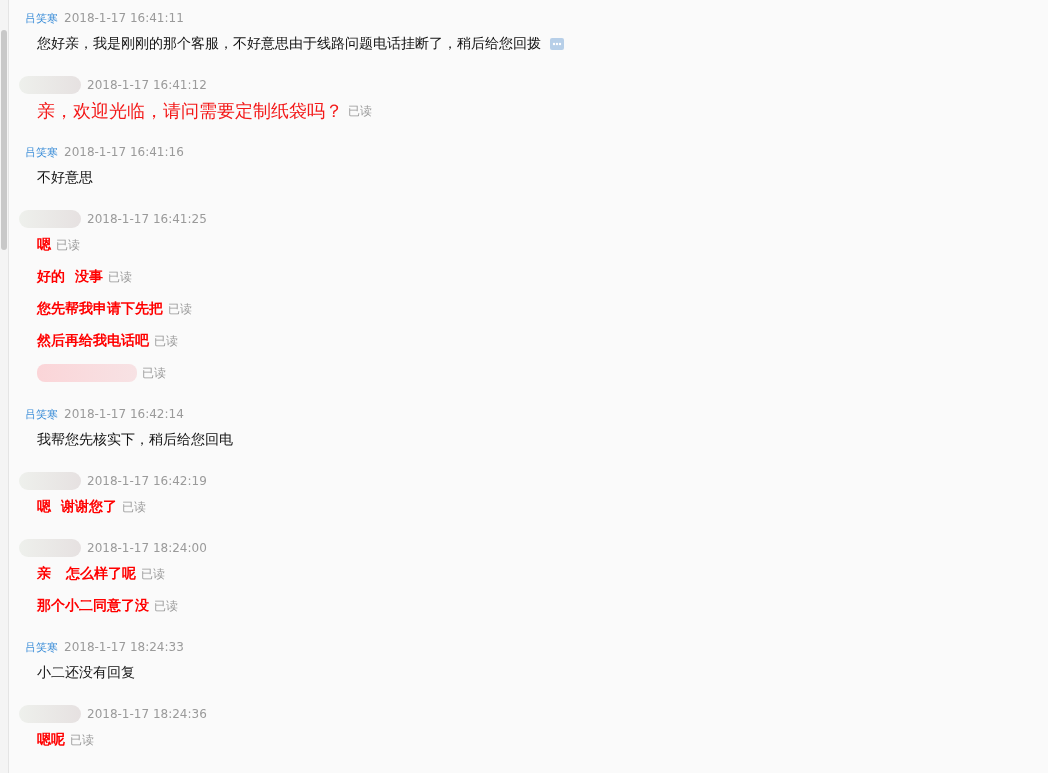 Image resolution: width=1048 pixels, height=773 pixels. I want to click on message-text: 嗯, so click(44, 245).